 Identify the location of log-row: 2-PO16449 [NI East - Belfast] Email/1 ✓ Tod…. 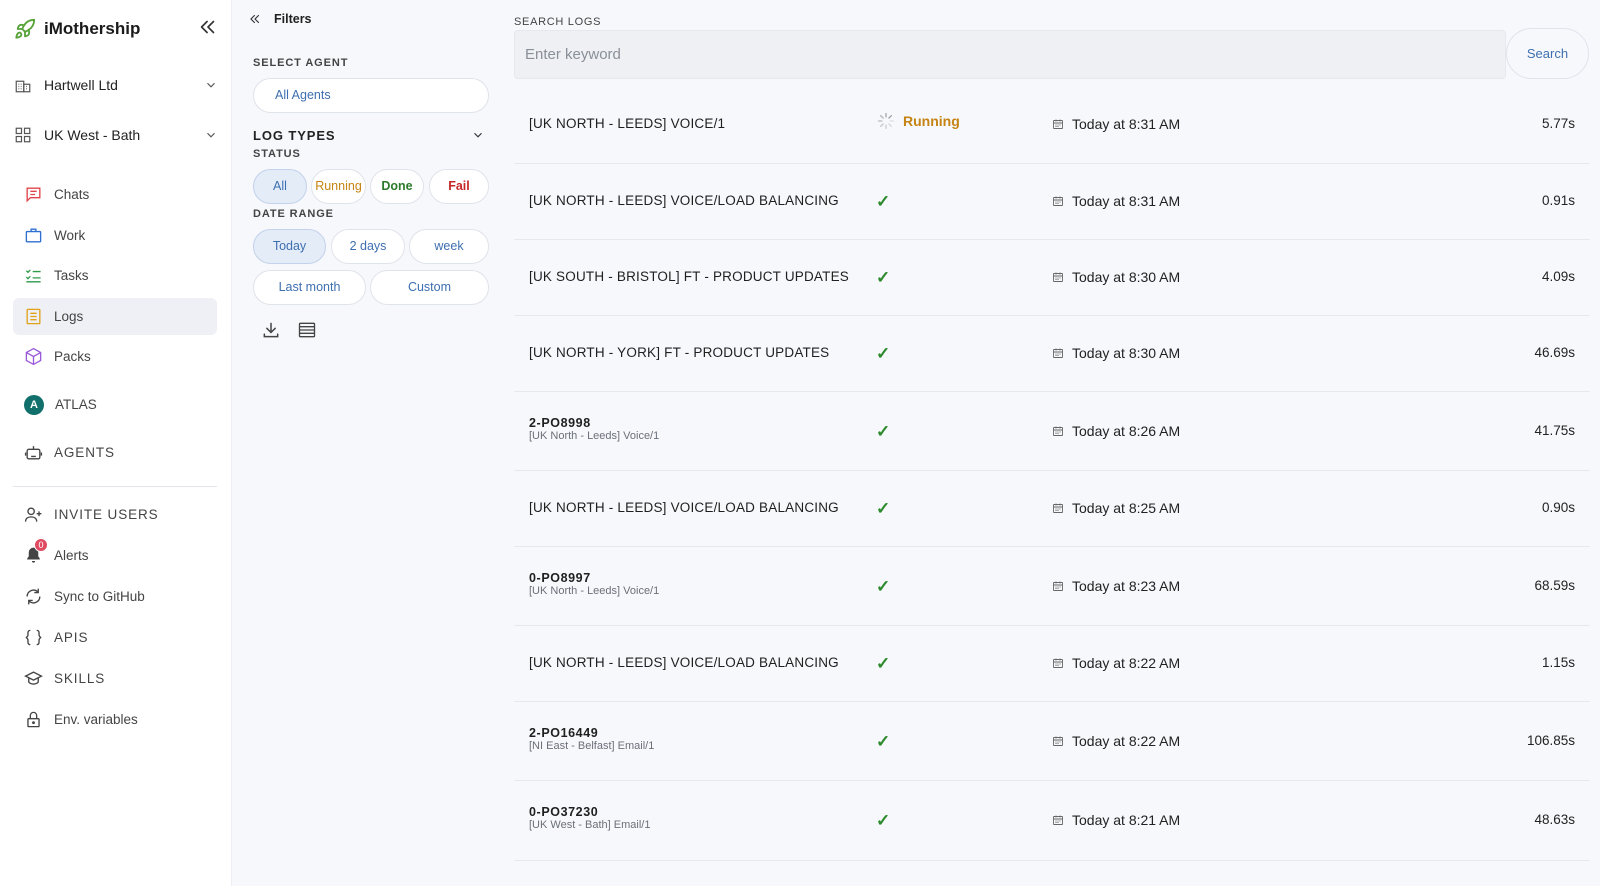
(1052, 741).